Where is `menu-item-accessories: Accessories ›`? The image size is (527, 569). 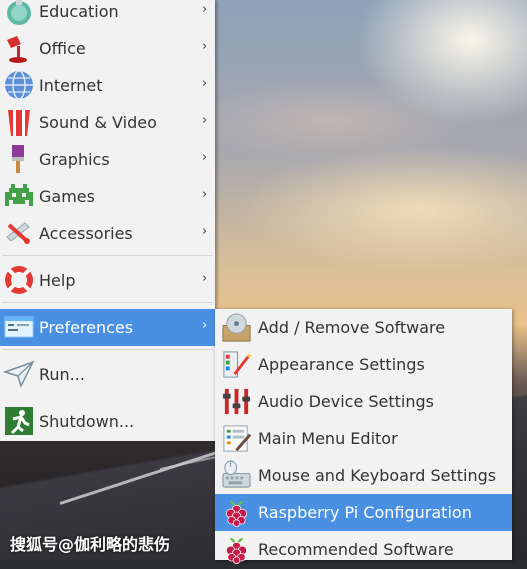
menu-item-accessories: Accessories › is located at coordinates (107, 233).